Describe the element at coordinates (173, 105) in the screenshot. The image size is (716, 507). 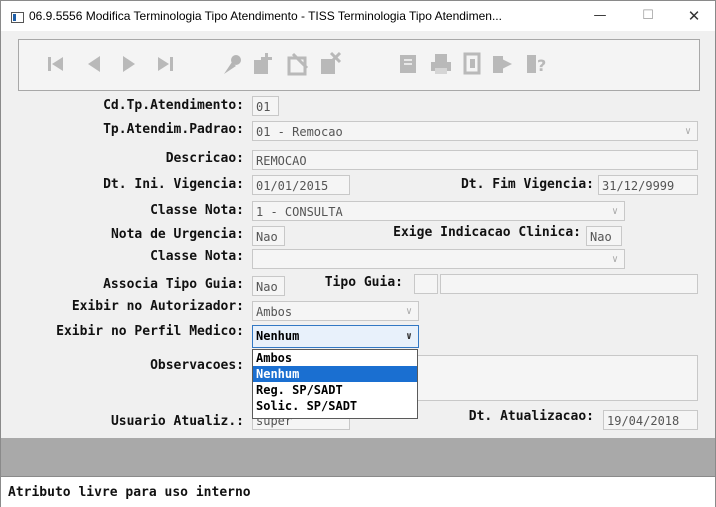
I see `cd-tp-atendimento-label: Cd.Tp.Atendimento:` at that location.